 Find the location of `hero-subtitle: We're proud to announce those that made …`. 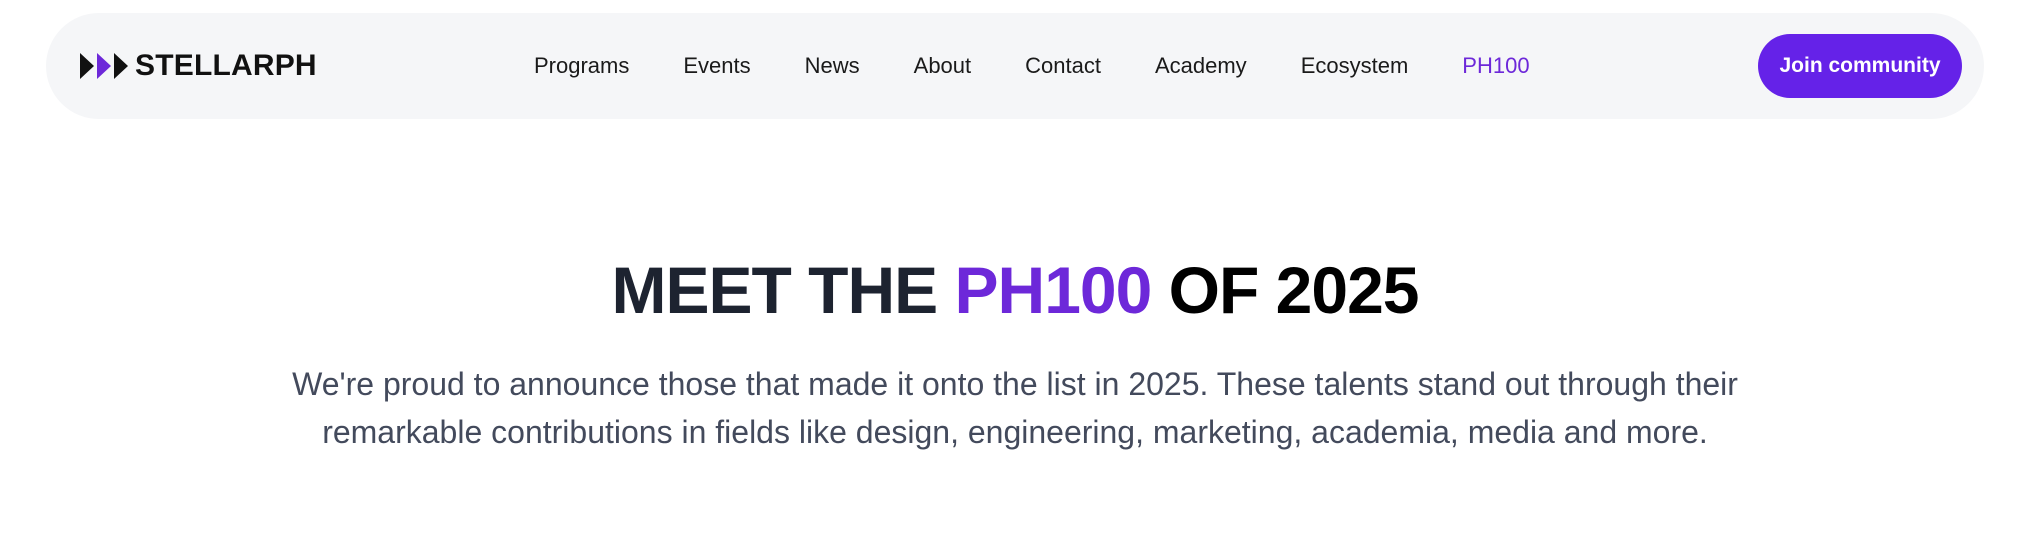

hero-subtitle: We're proud to announce those that made … is located at coordinates (1015, 408).